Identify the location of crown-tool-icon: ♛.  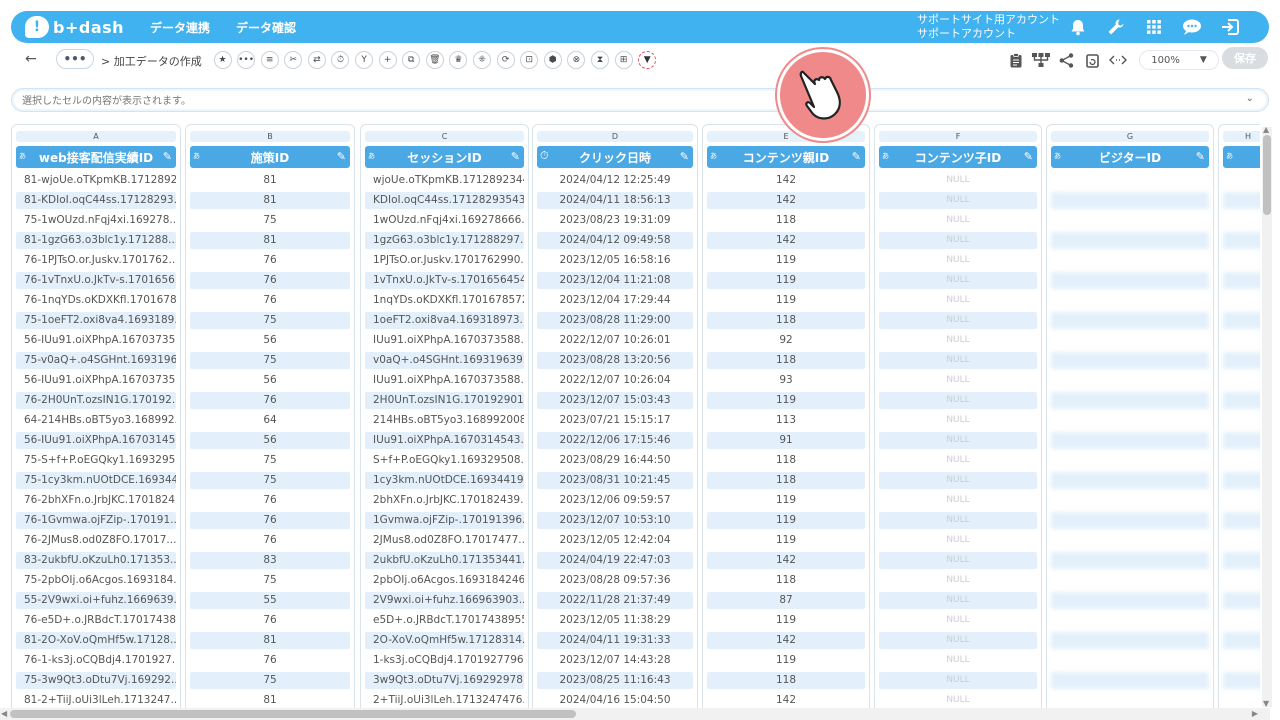
(458, 59).